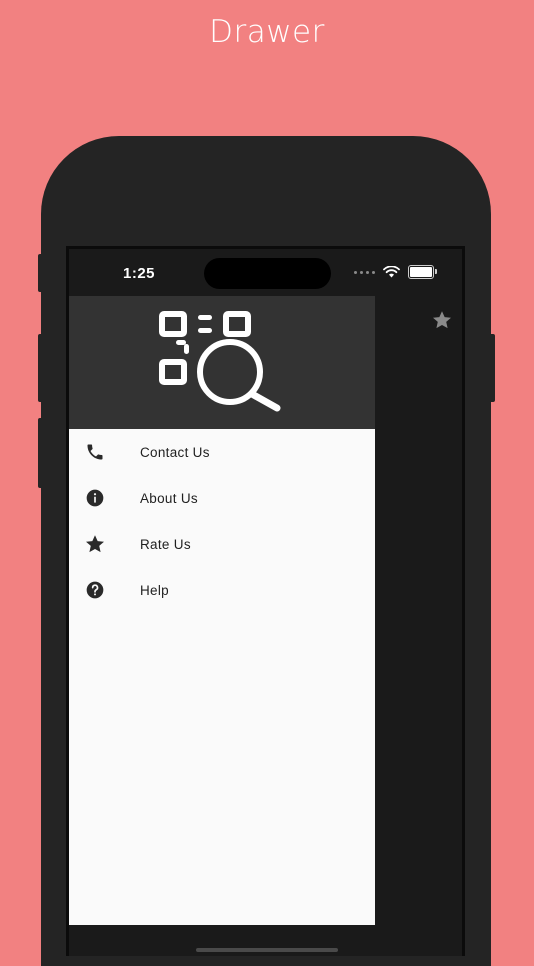  What do you see at coordinates (222, 590) in the screenshot?
I see `menu-item-help: Help` at bounding box center [222, 590].